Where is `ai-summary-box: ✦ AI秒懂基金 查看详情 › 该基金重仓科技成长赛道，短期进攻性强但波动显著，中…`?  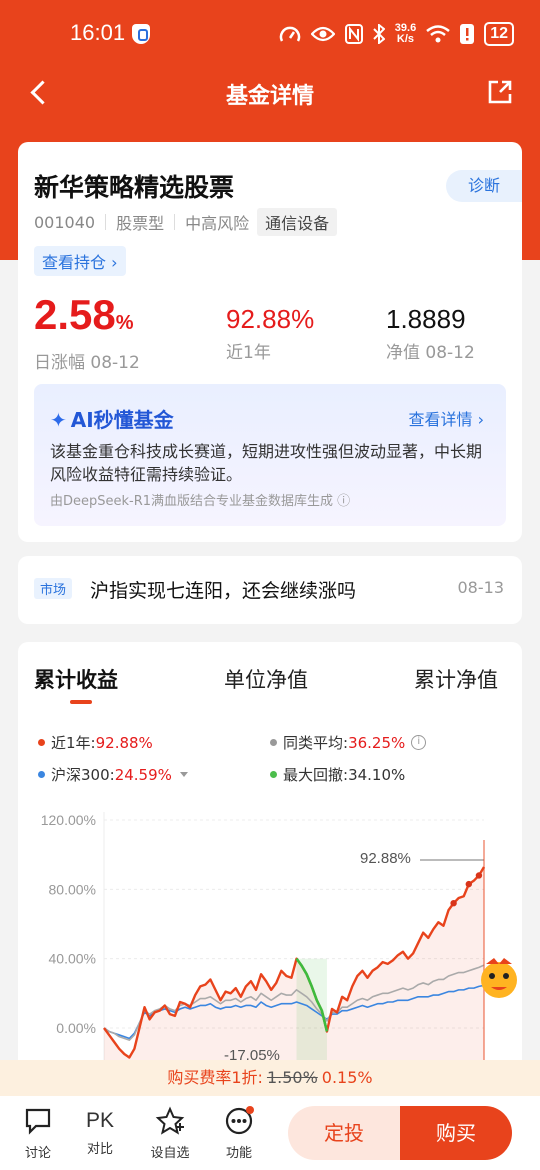 ai-summary-box: ✦ AI秒懂基金 查看详情 › 该基金重仓科技成长赛道，短期进攻性强但波动显著，中… is located at coordinates (270, 455).